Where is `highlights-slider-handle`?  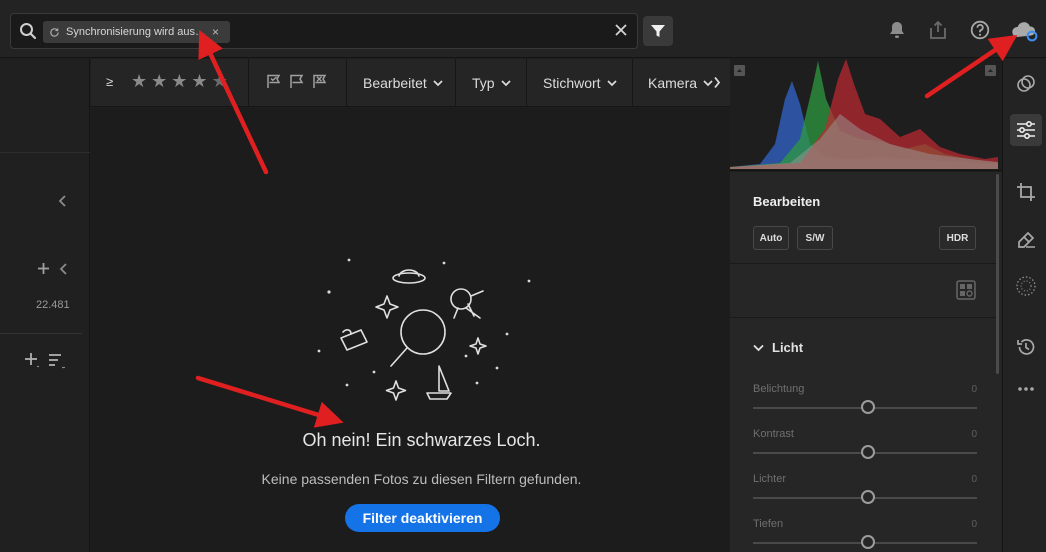 highlights-slider-handle is located at coordinates (868, 497).